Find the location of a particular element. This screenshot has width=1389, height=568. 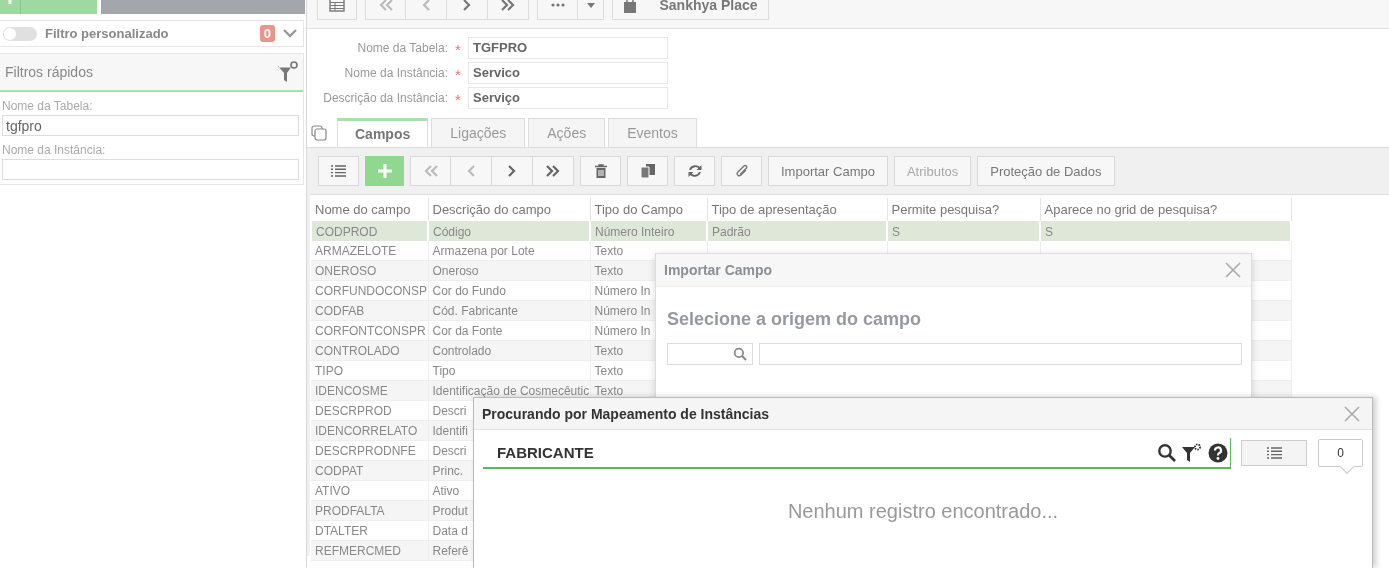

next-button is located at coordinates (512, 171).